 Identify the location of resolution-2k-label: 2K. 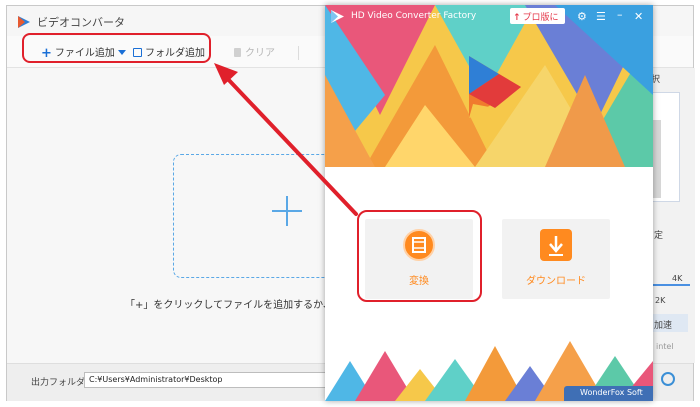
(660, 300).